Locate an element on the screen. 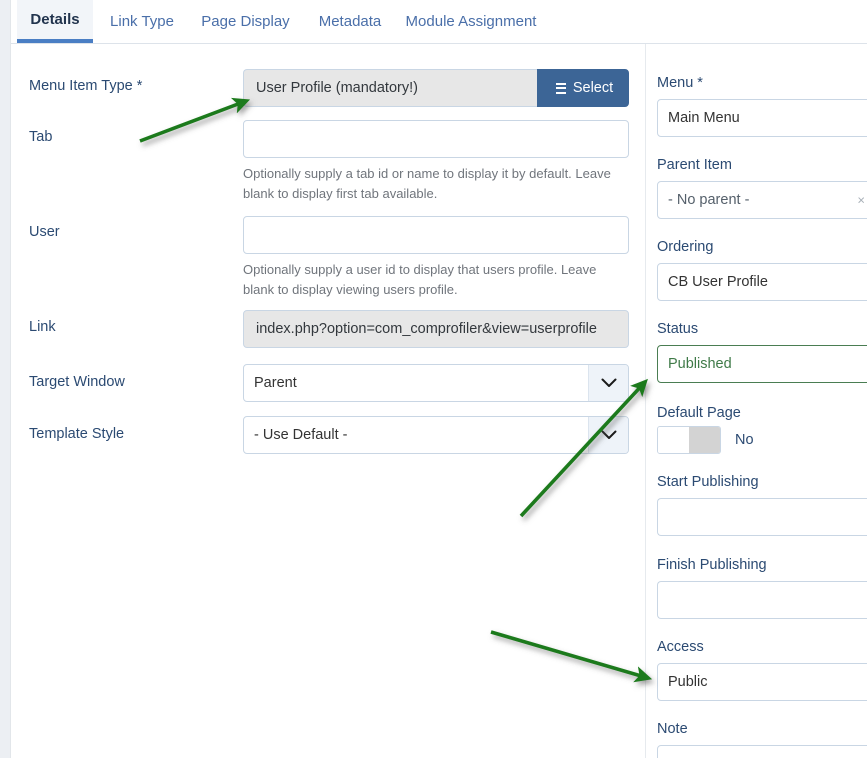 This screenshot has width=867, height=758. parent-item-value: - No parent - is located at coordinates (709, 200).